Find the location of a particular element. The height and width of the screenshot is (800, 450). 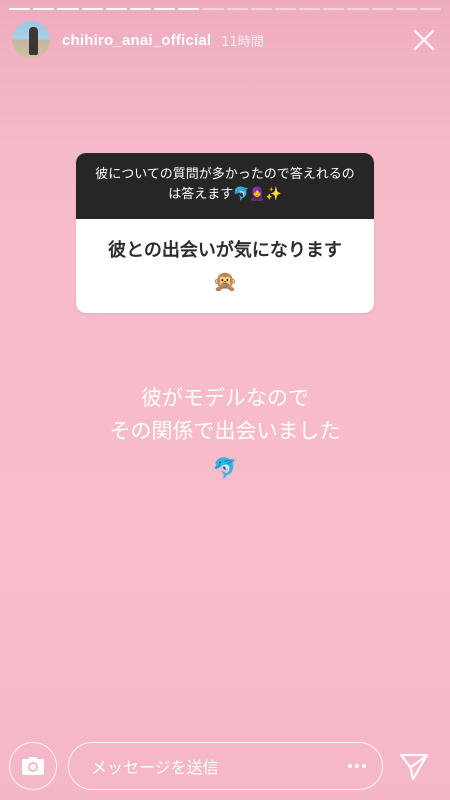

answer-text: 彼がモデルなので その関係で出会いました 🐬 is located at coordinates (225, 433).